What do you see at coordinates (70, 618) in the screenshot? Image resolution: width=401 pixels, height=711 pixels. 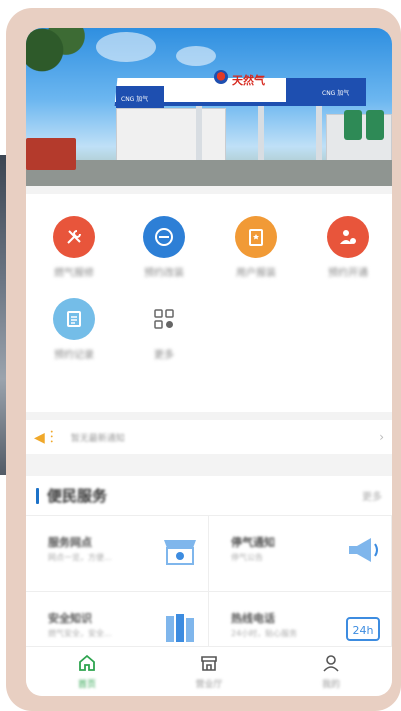 I see `card-title: 安全知识` at bounding box center [70, 618].